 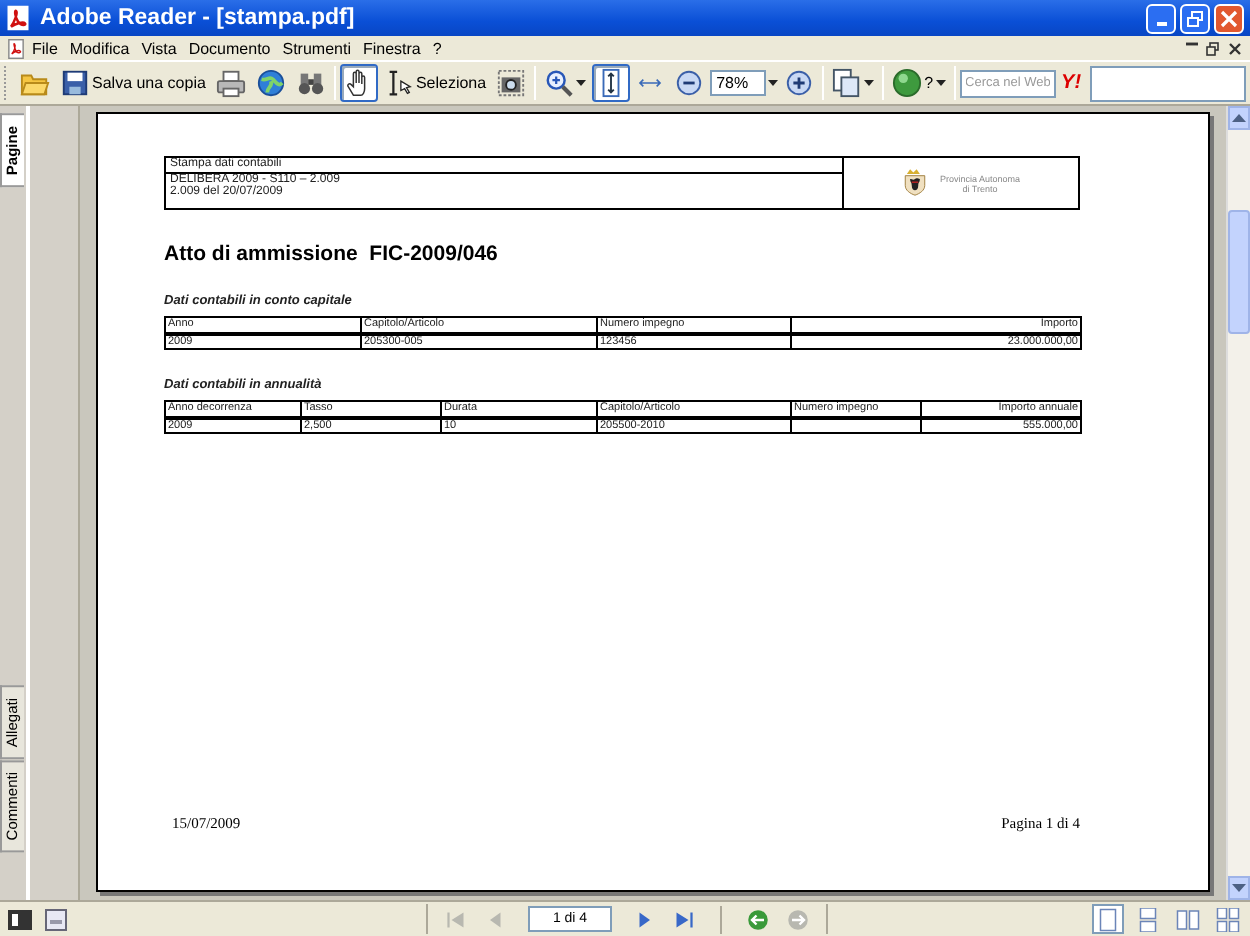 What do you see at coordinates (738, 83) in the screenshot?
I see `zoom-field: 78%` at bounding box center [738, 83].